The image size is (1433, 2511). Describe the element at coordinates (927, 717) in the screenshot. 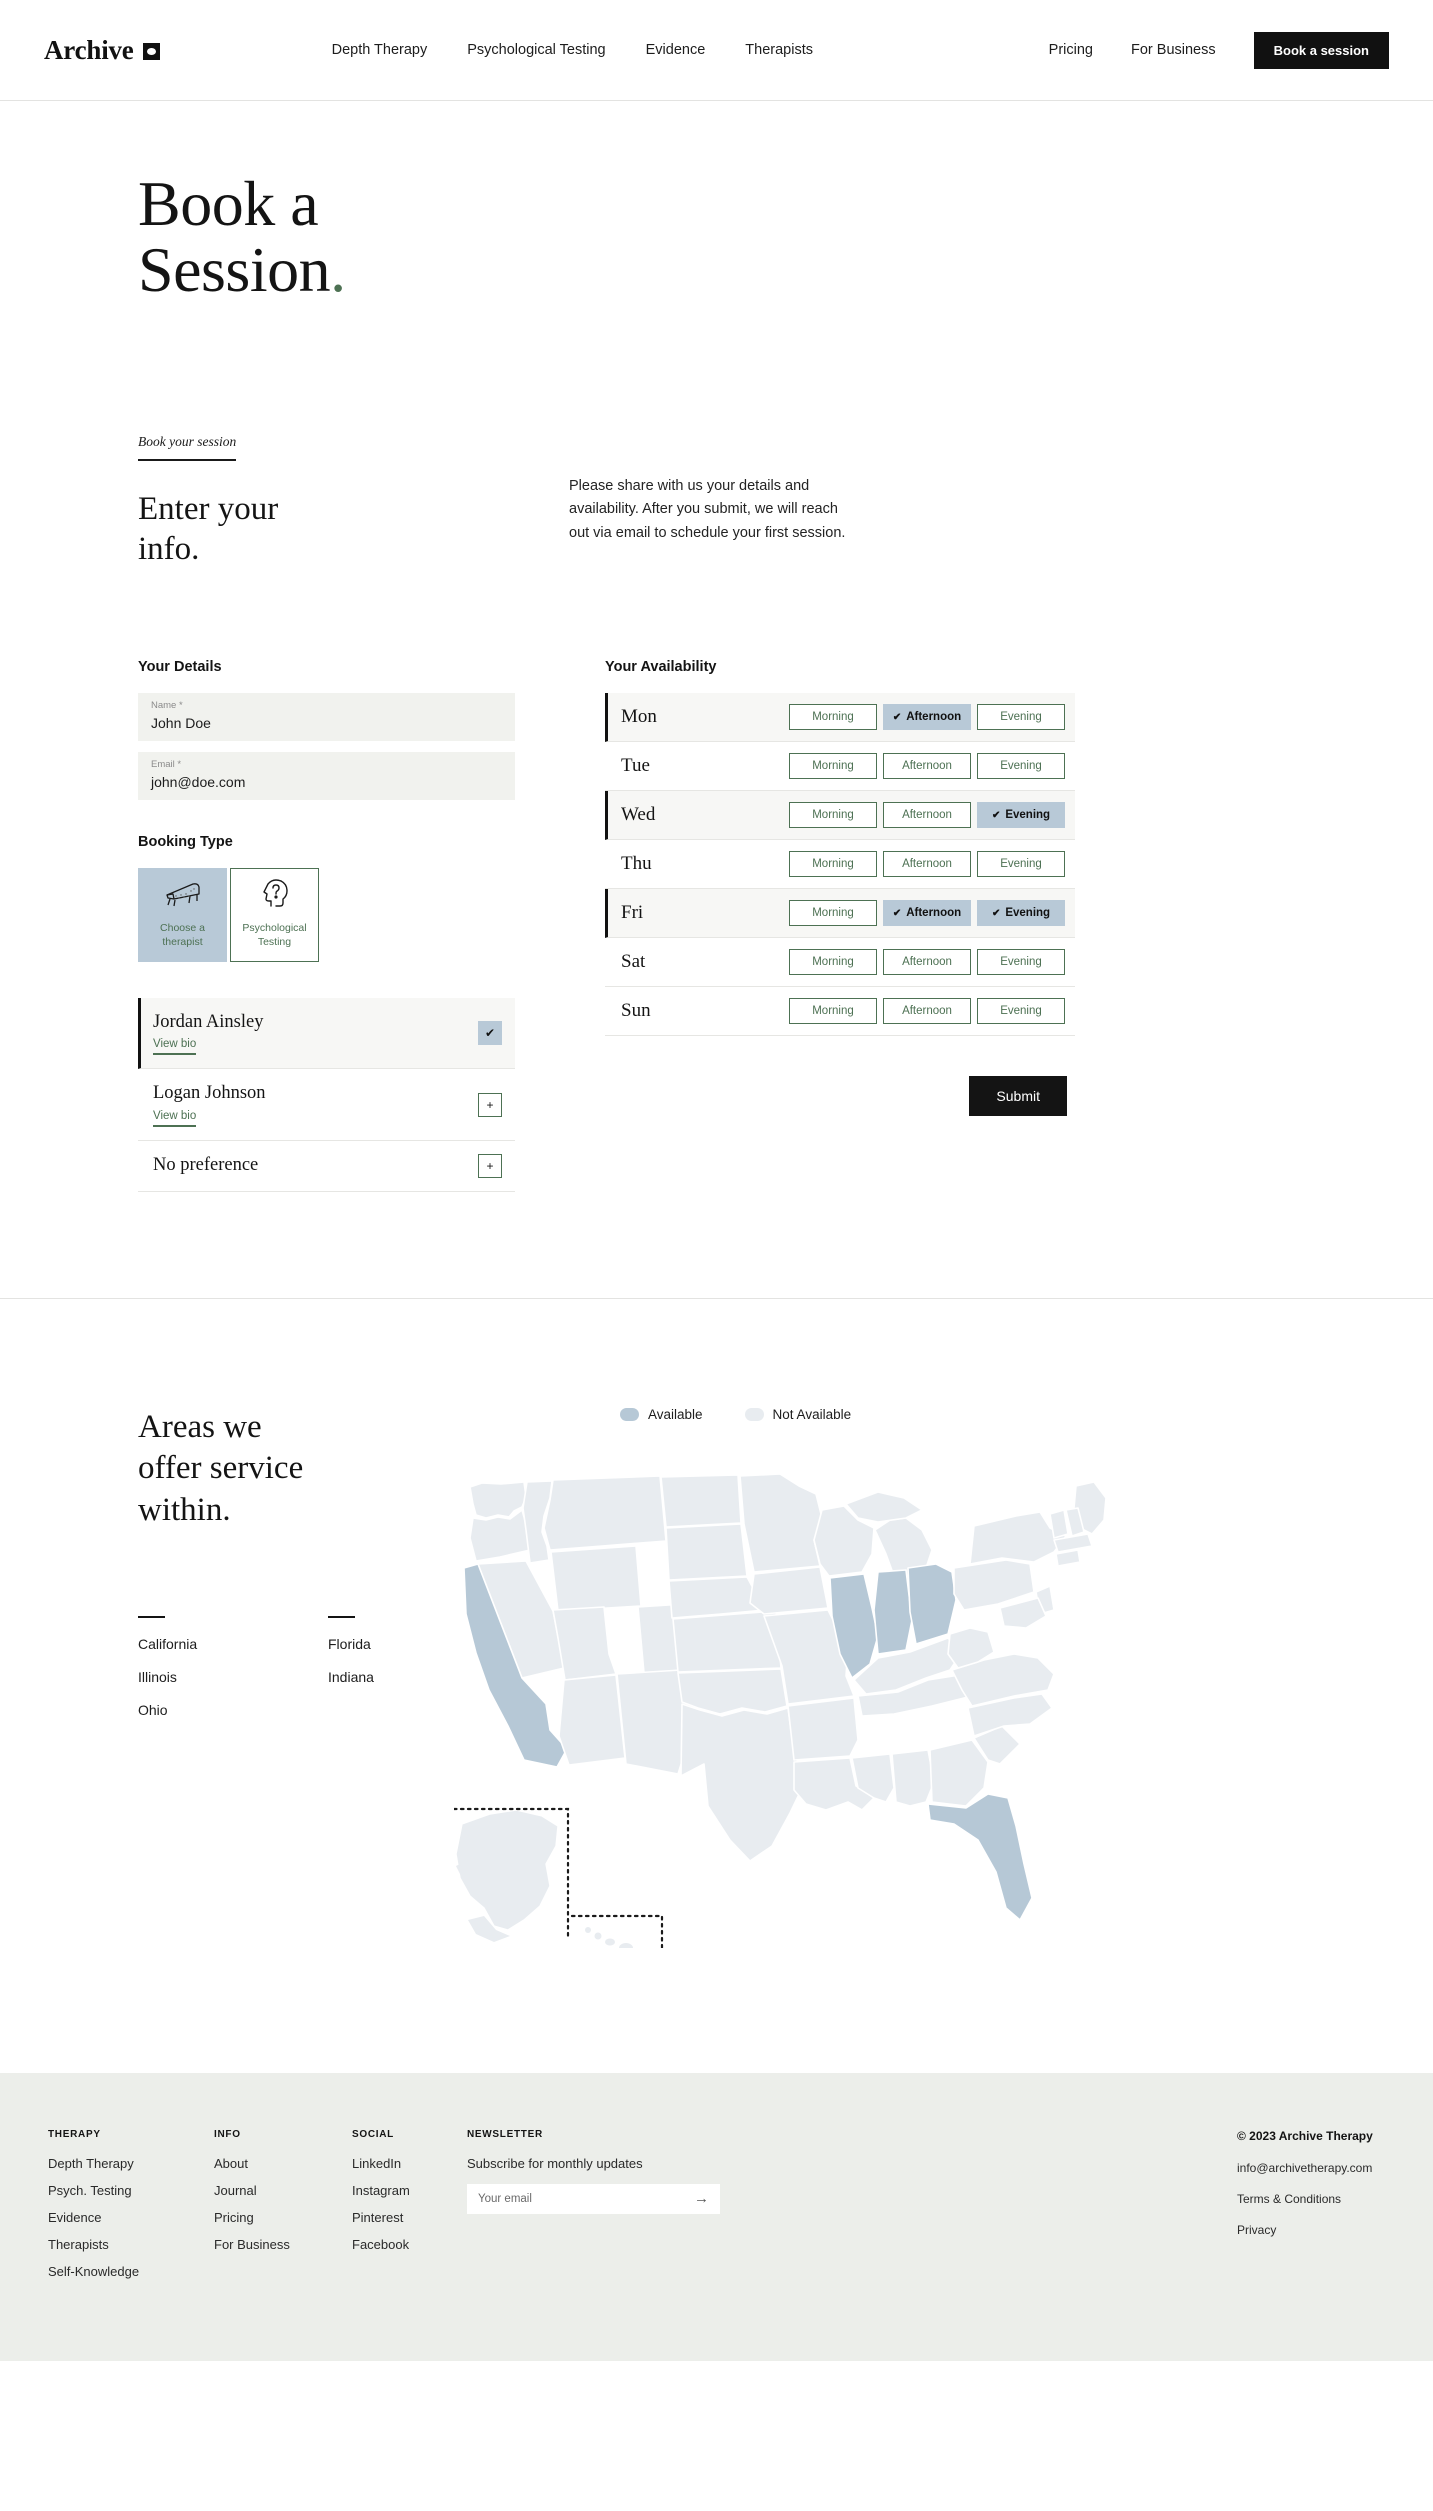

I see `slot-mon-afternoon: ✔ Afternoon` at that location.